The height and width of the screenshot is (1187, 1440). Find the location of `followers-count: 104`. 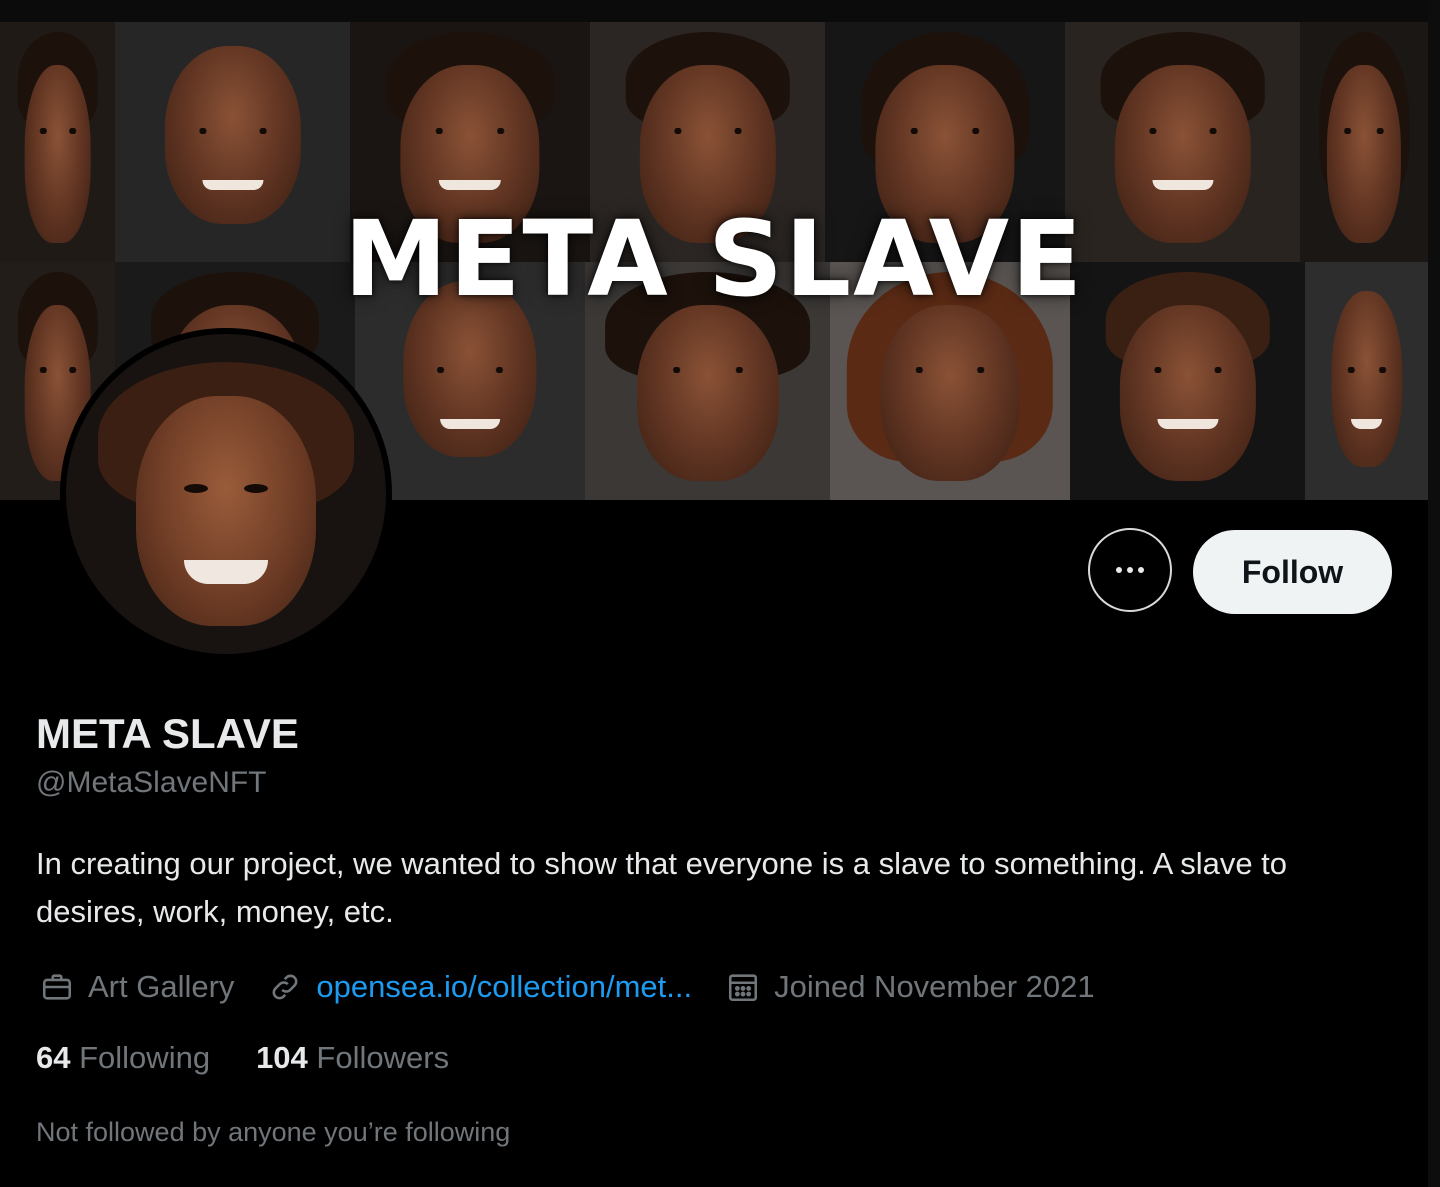

followers-count: 104 is located at coordinates (282, 1057).